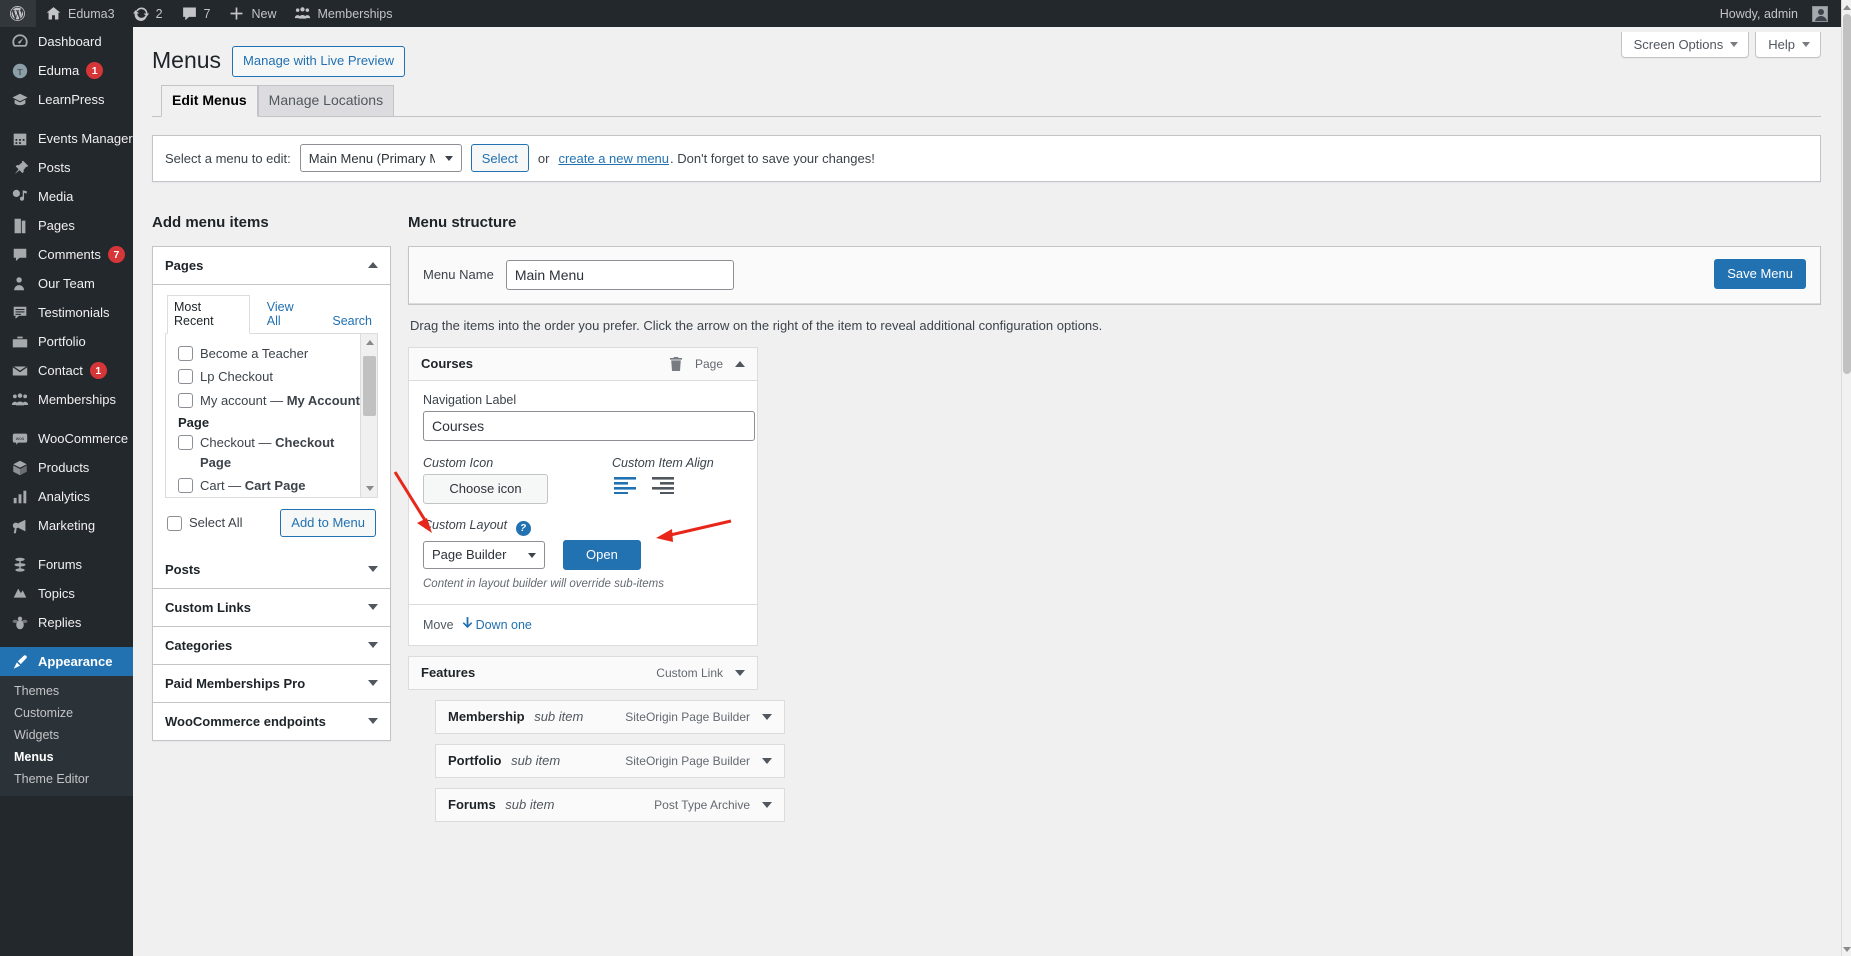 The width and height of the screenshot is (1851, 956). I want to click on menu-select: Main Menu (Primary Menu), so click(380, 158).